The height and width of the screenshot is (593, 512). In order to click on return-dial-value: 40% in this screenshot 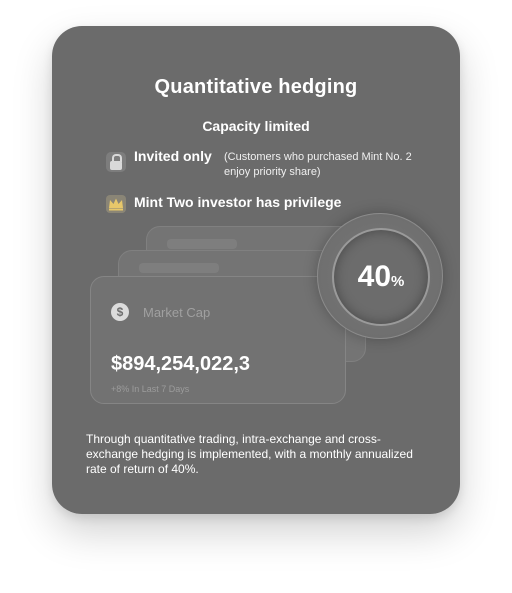, I will do `click(381, 277)`.